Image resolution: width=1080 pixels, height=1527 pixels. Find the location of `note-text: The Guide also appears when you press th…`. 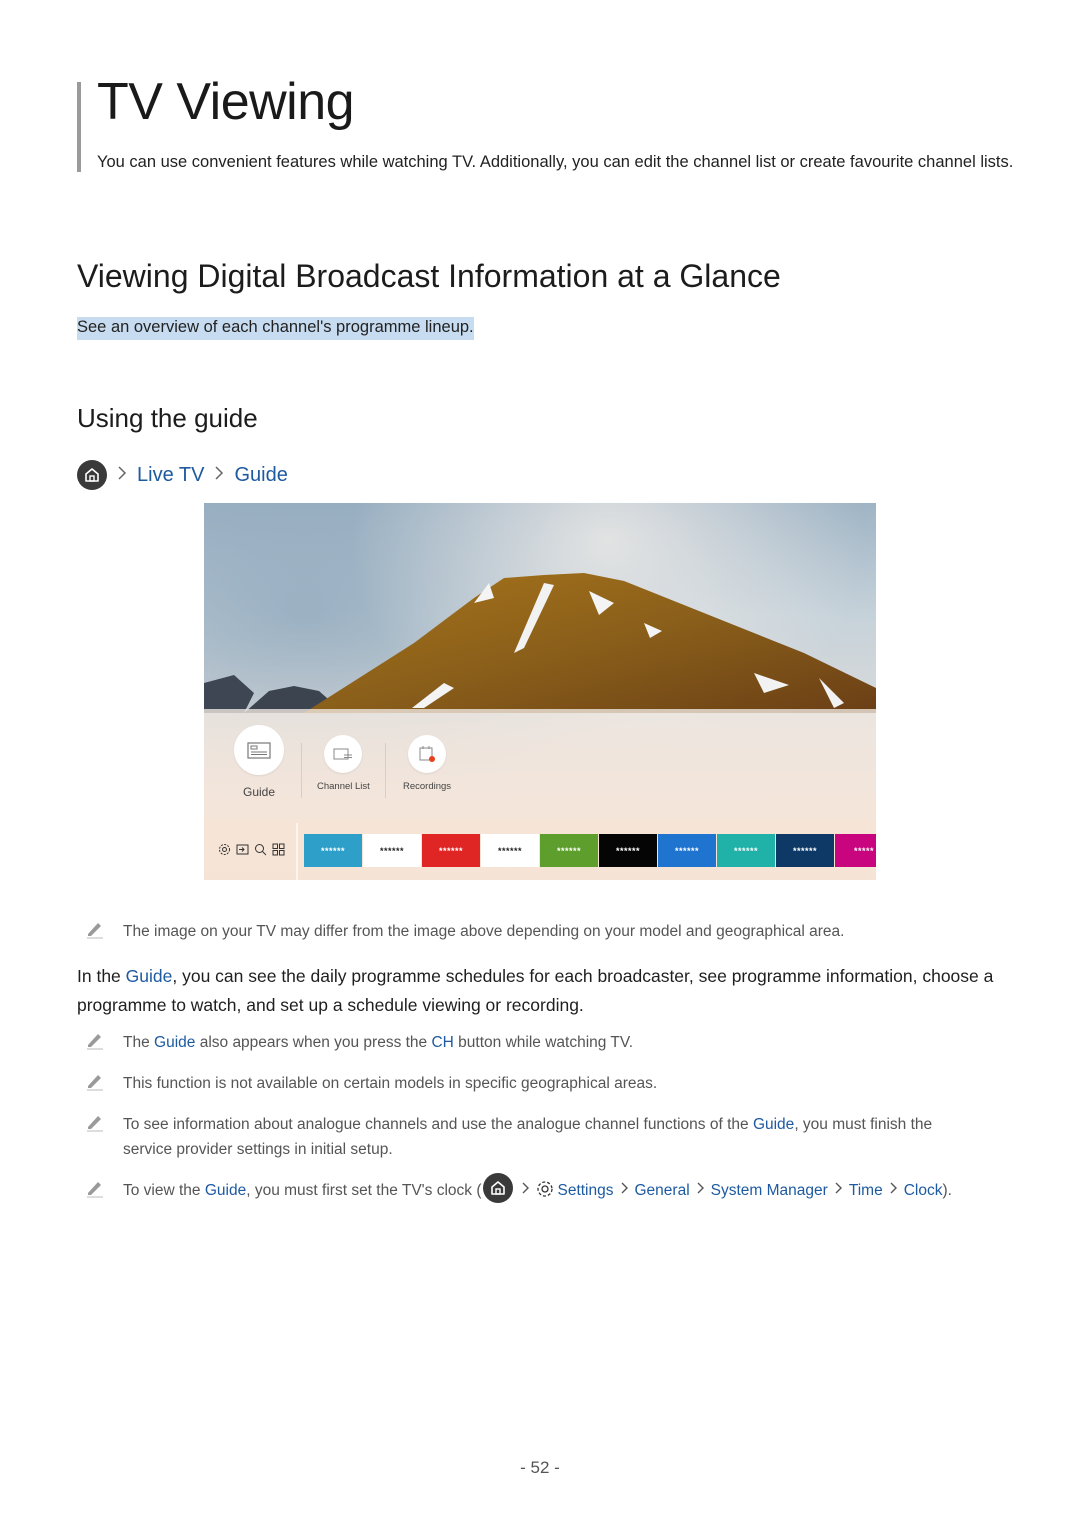

note-text: The Guide also appears when you press th… is located at coordinates (378, 1042).